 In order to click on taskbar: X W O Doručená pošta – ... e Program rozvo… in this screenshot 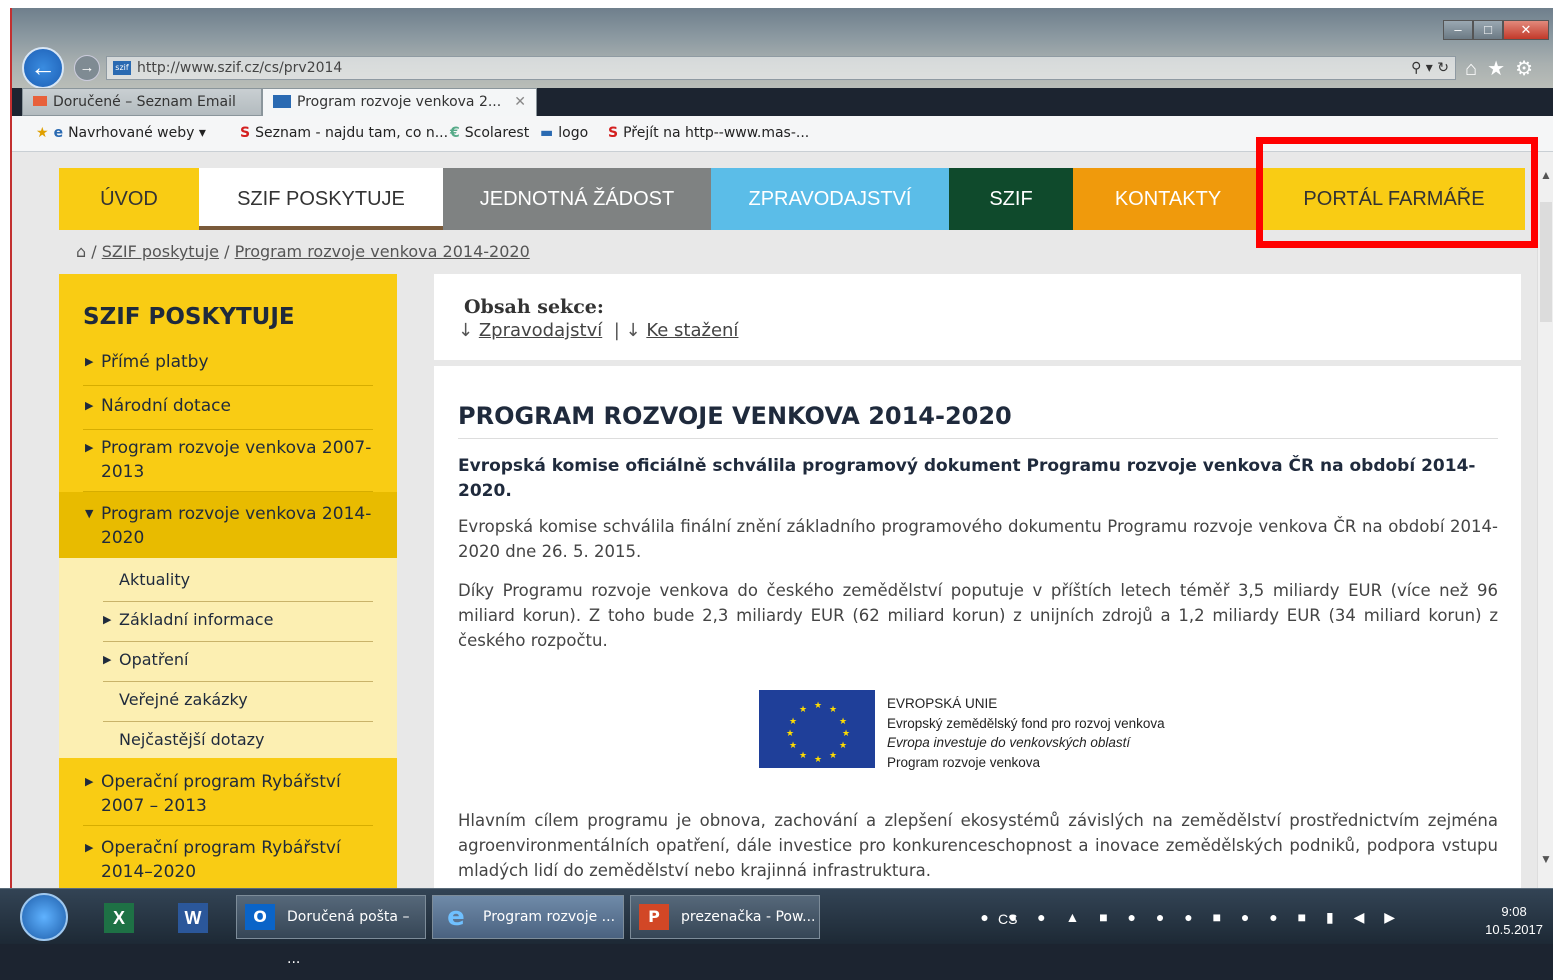, I will do `click(776, 927)`.